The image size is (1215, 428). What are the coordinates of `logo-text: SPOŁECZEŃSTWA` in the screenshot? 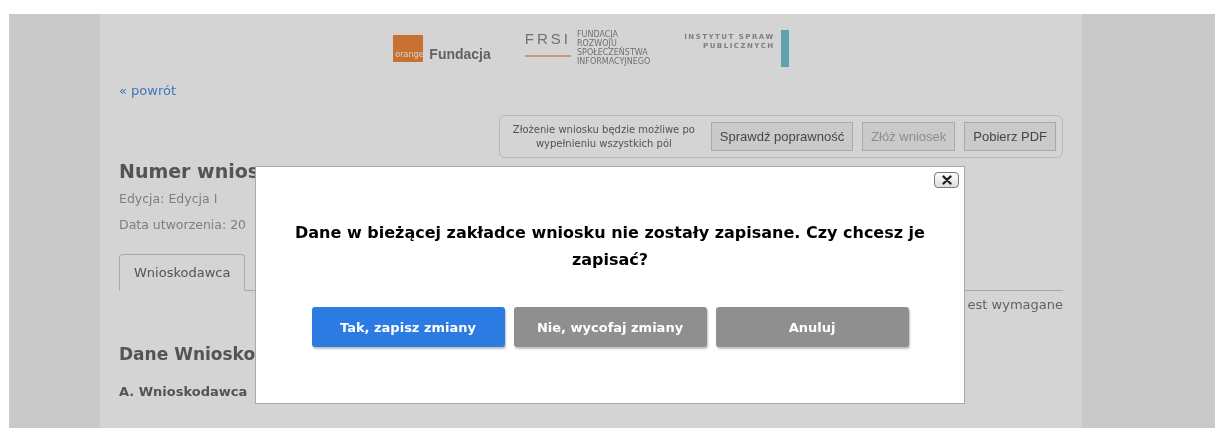 It's located at (613, 52).